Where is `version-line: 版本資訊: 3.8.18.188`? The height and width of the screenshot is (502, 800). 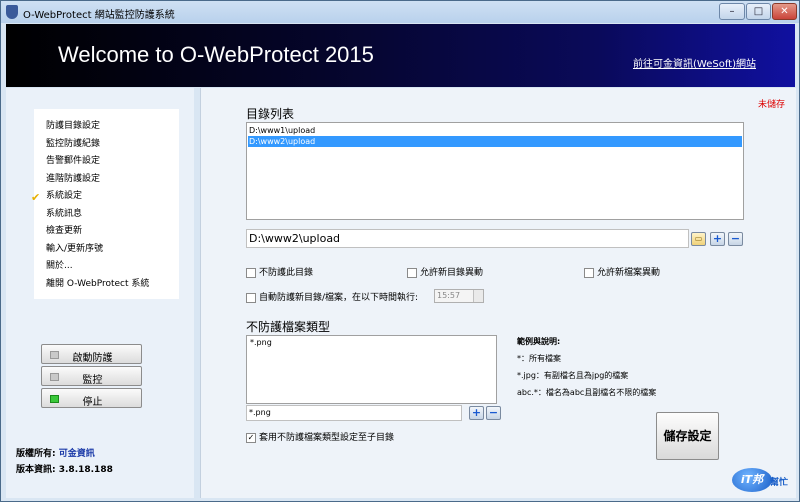
version-line: 版本資訊: 3.8.18.188 is located at coordinates (64, 470).